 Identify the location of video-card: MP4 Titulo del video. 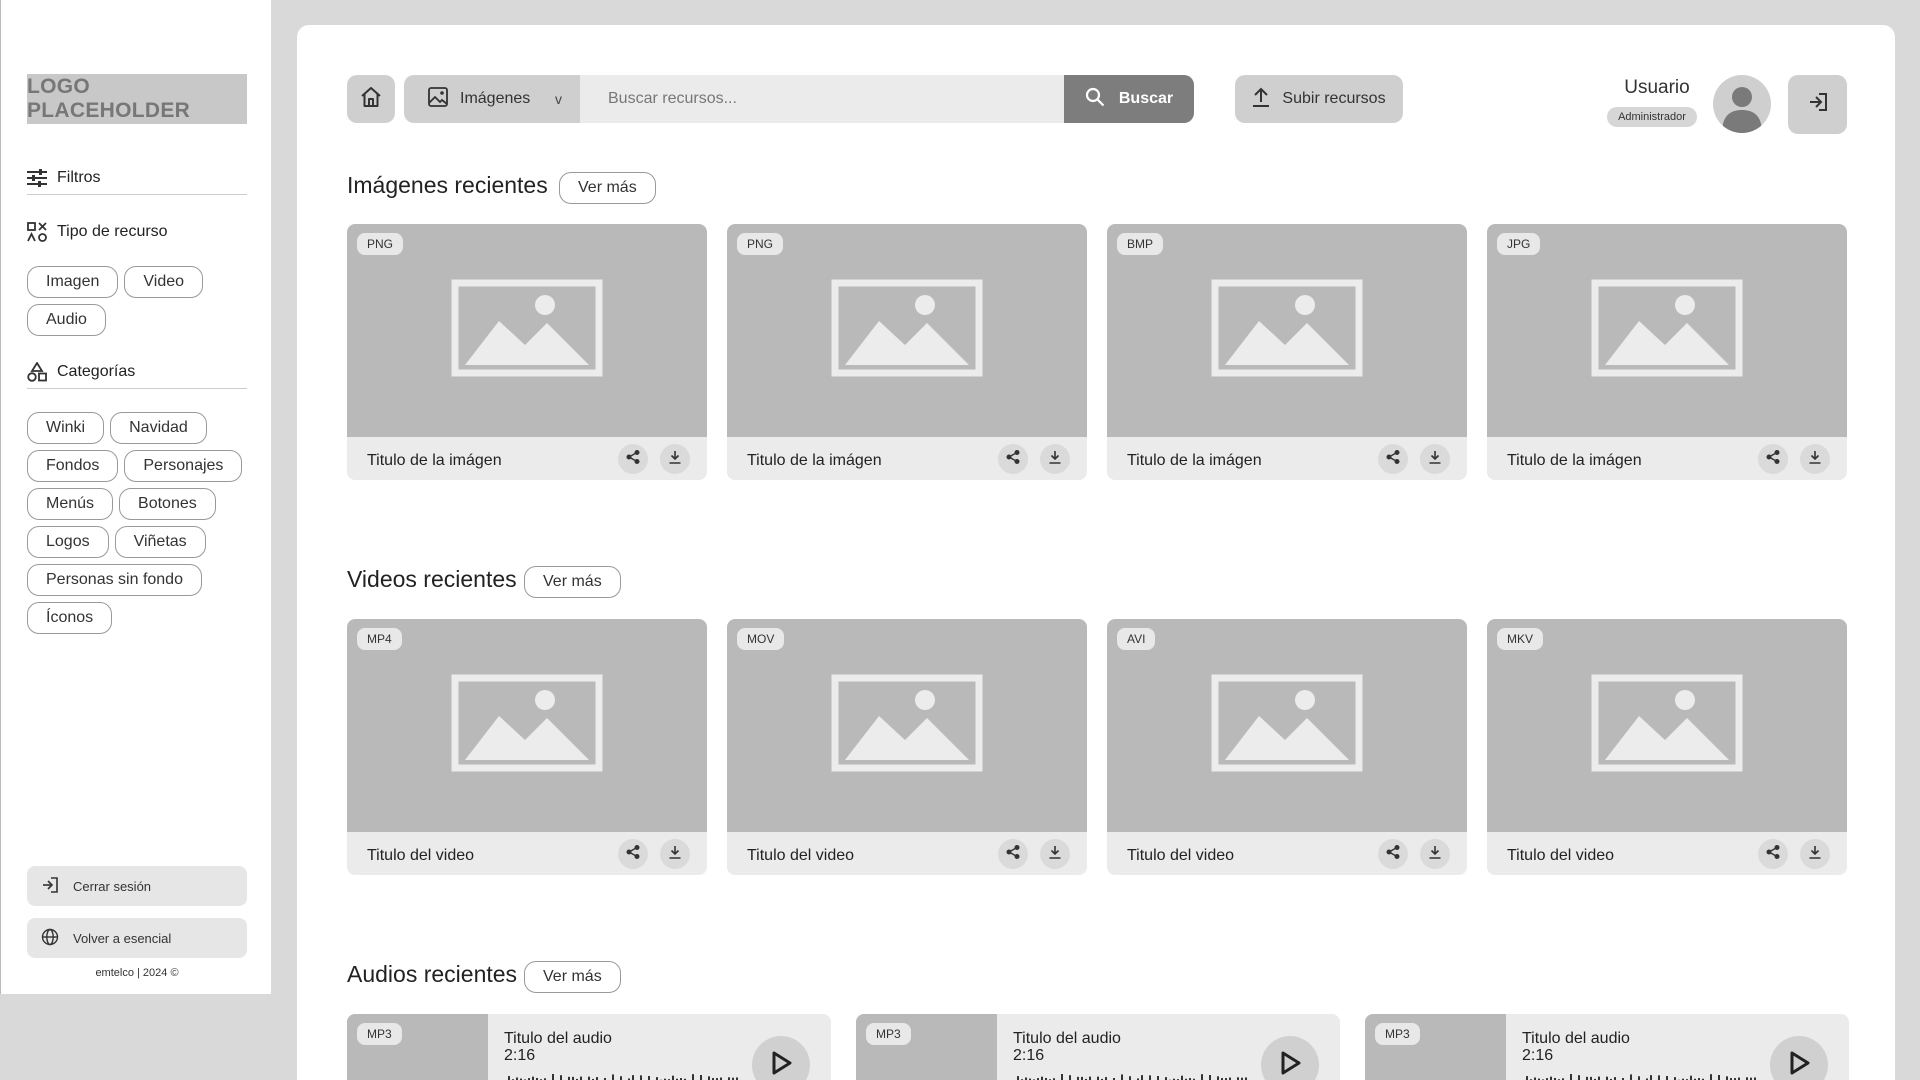
(527, 747).